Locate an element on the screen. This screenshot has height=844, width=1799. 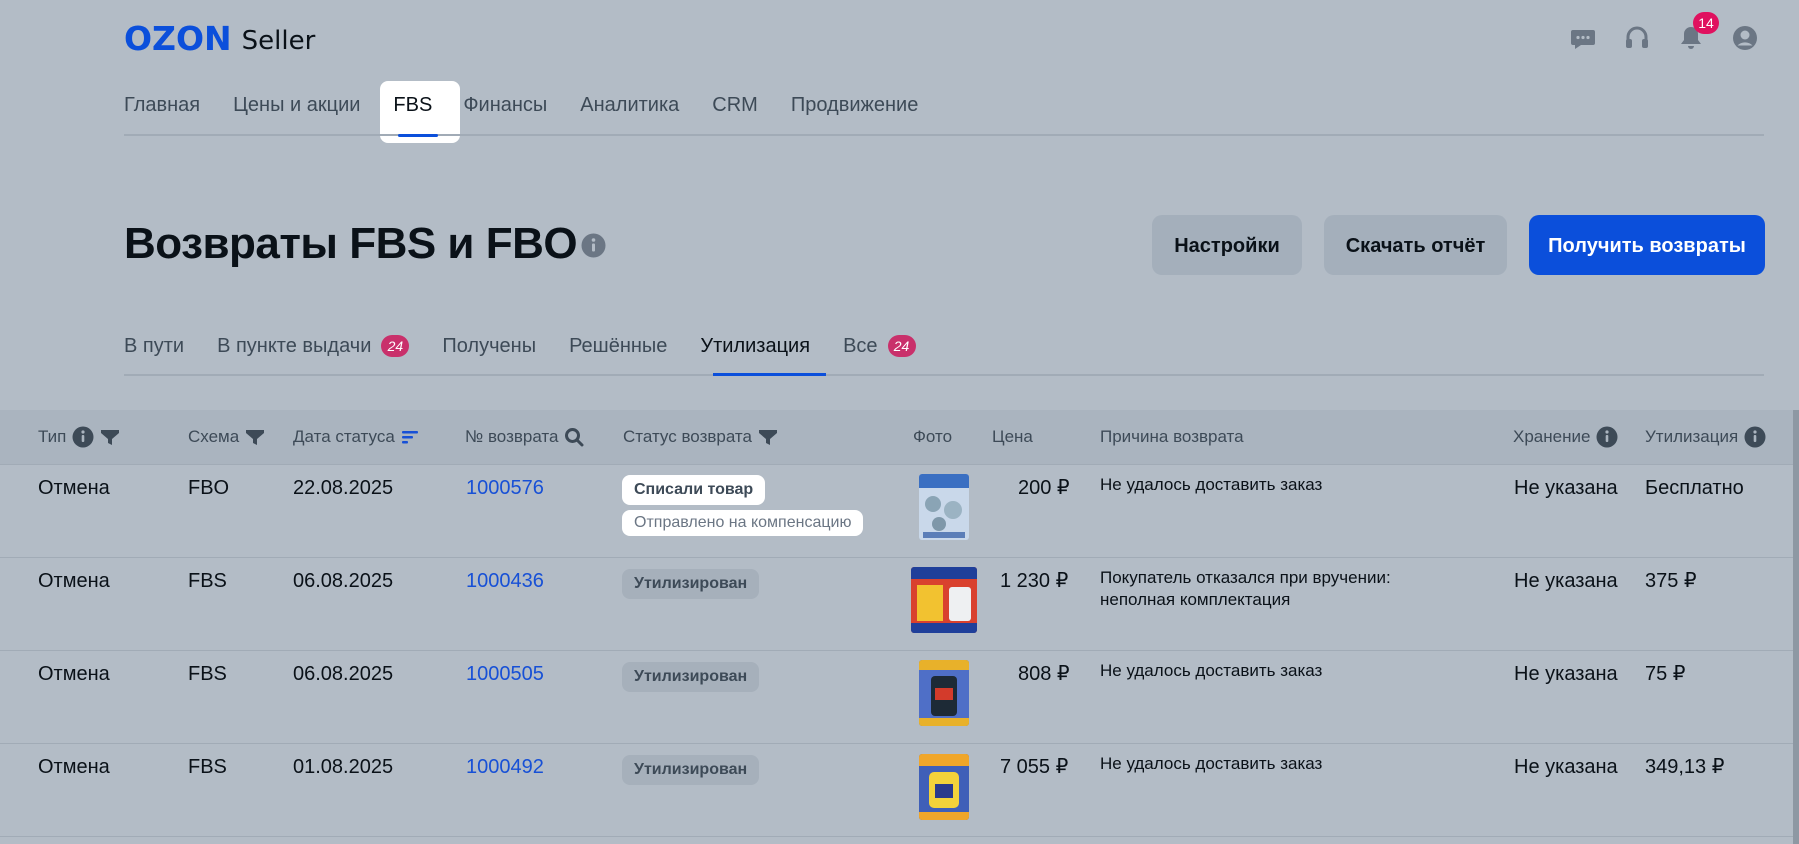
sort-icon is located at coordinates (410, 437).